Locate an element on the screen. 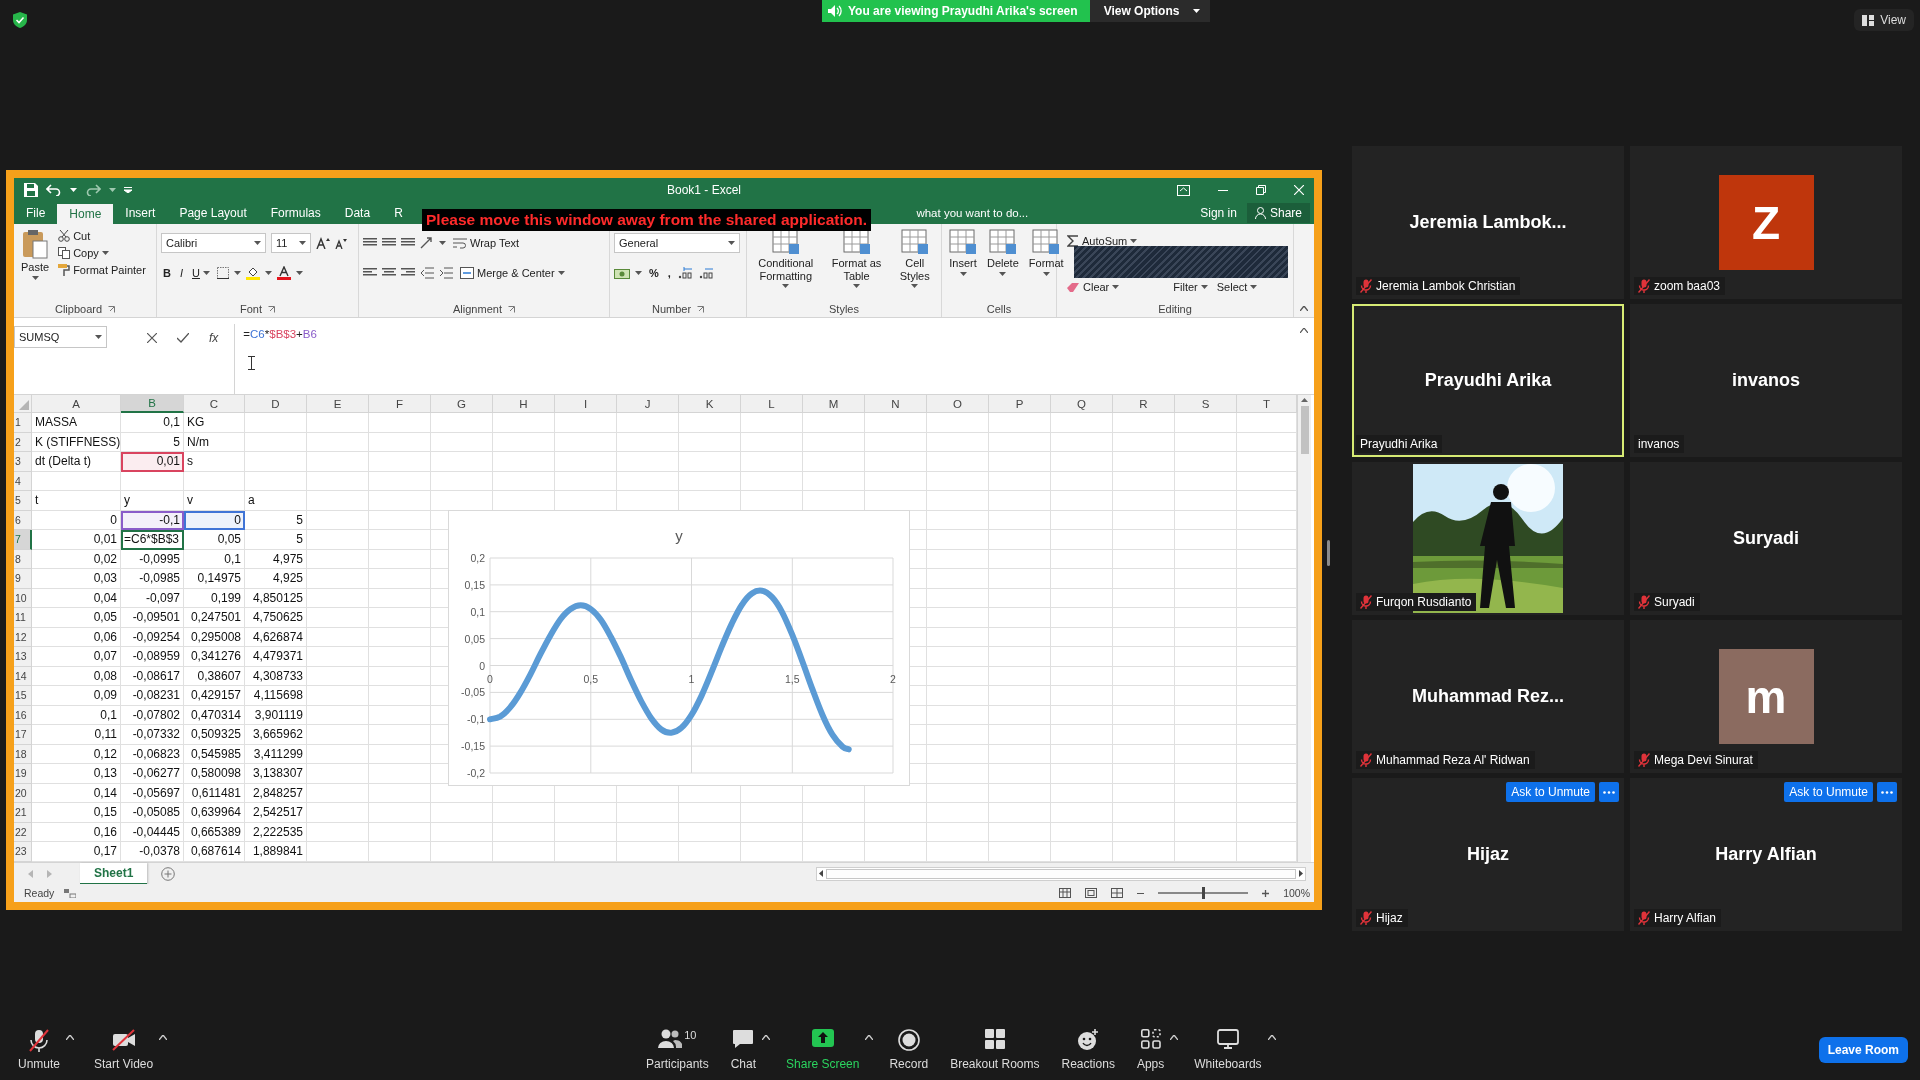  sign-in-link: Sign in is located at coordinates (1218, 213).